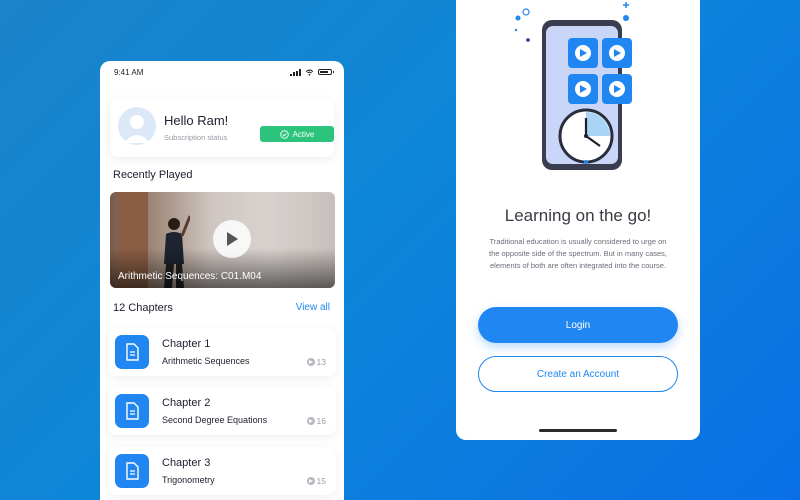 The width and height of the screenshot is (800, 500). Describe the element at coordinates (303, 134) in the screenshot. I see `status-badge-label: Active` at that location.